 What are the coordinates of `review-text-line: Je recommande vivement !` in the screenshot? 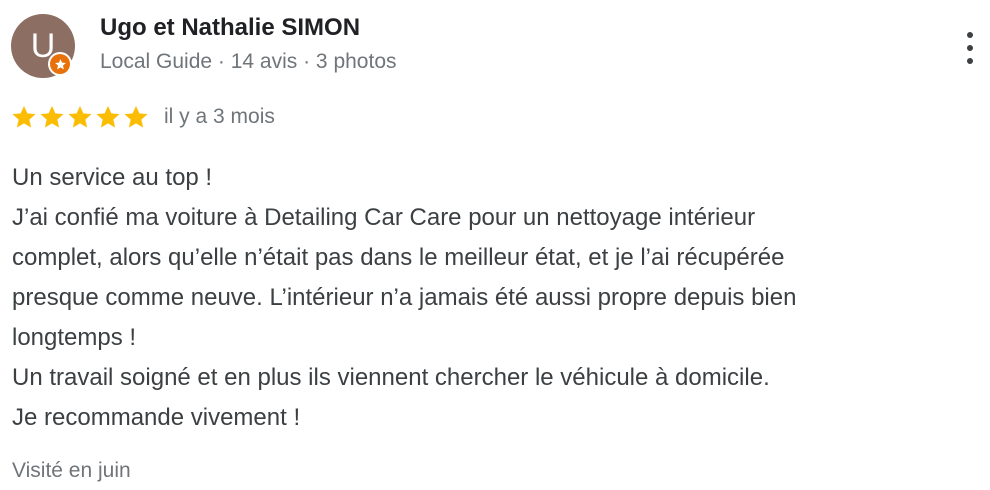 It's located at (156, 417).